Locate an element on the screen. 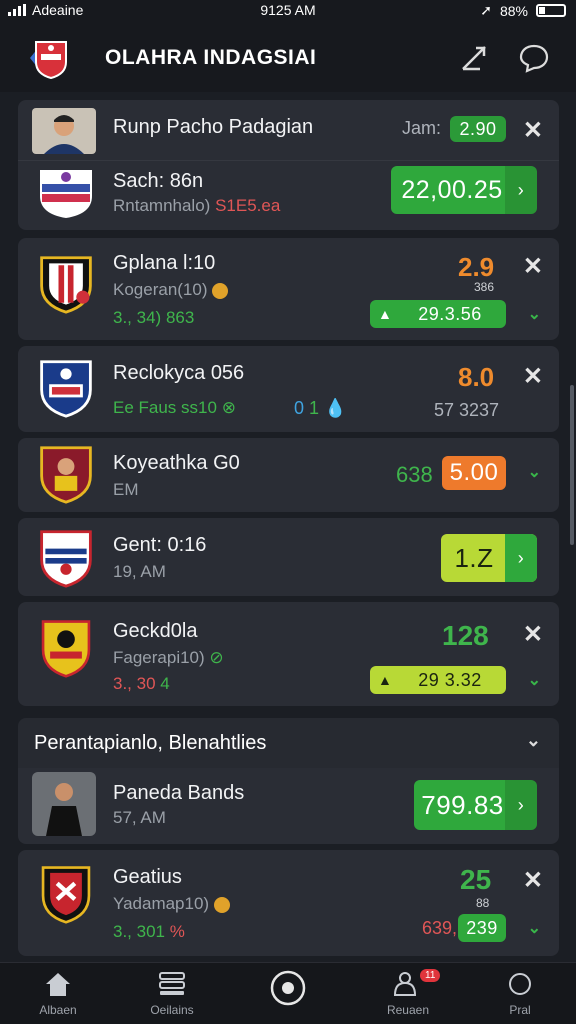 This screenshot has height=1024, width=576. check-icon: ⊘ is located at coordinates (216, 657).